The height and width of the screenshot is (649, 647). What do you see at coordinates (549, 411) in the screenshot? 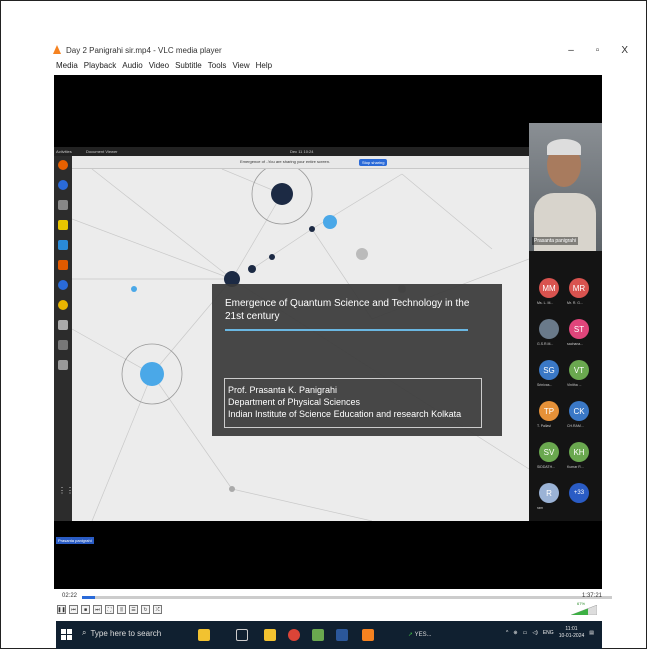
I see `participant-avatar: TP` at bounding box center [549, 411].